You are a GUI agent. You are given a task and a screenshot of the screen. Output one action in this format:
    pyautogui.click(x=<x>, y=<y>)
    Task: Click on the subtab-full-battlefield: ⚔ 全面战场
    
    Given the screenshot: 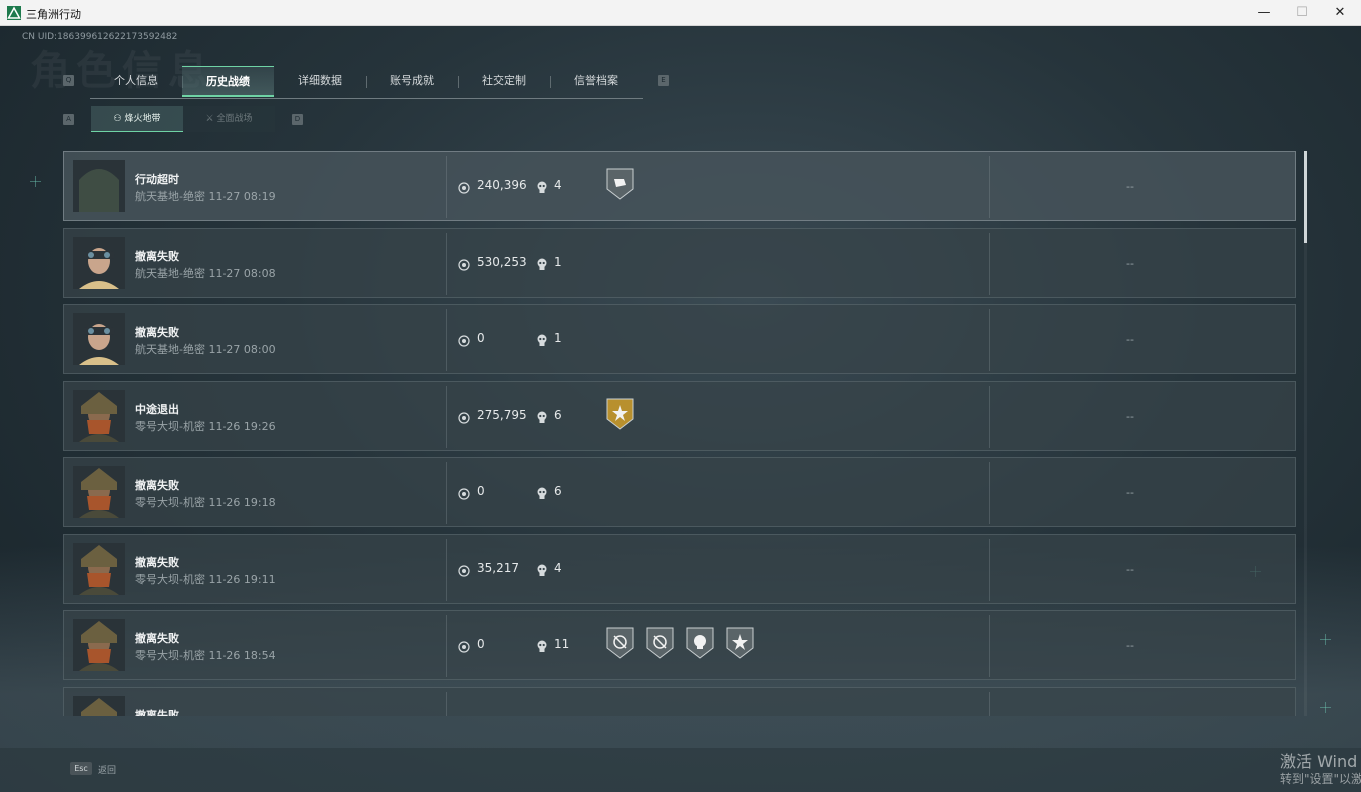 What is the action you would take?
    pyautogui.click(x=229, y=119)
    